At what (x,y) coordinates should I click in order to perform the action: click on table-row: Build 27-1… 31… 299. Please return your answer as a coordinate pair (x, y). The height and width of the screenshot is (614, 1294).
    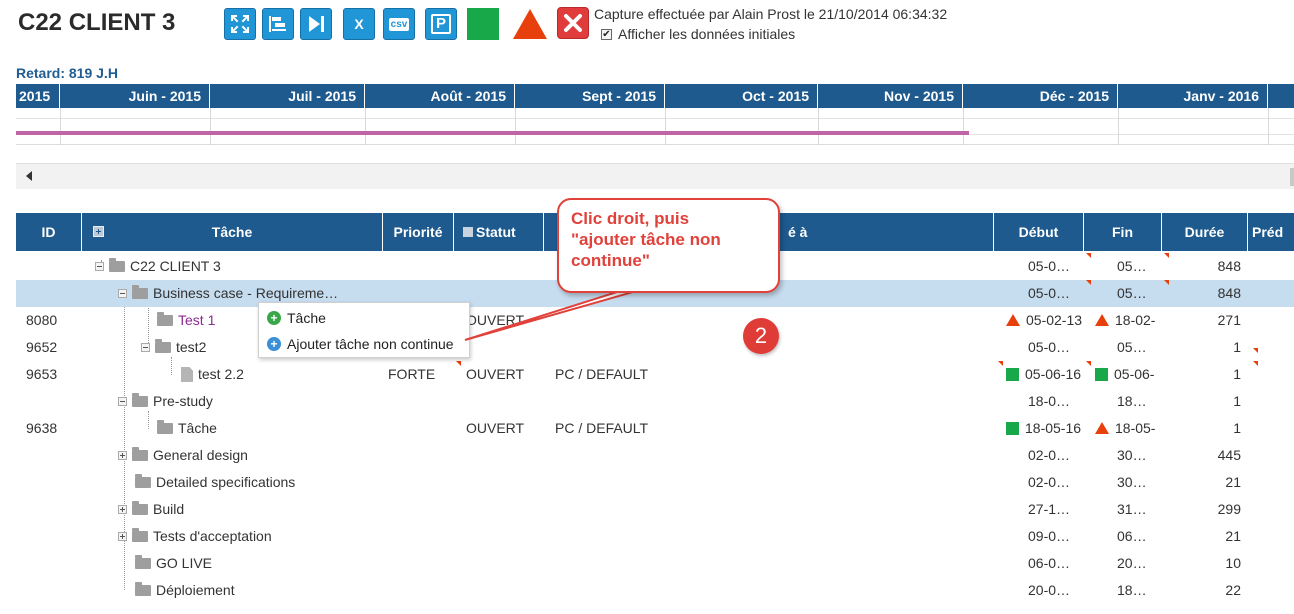
    Looking at the image, I should click on (655, 509).